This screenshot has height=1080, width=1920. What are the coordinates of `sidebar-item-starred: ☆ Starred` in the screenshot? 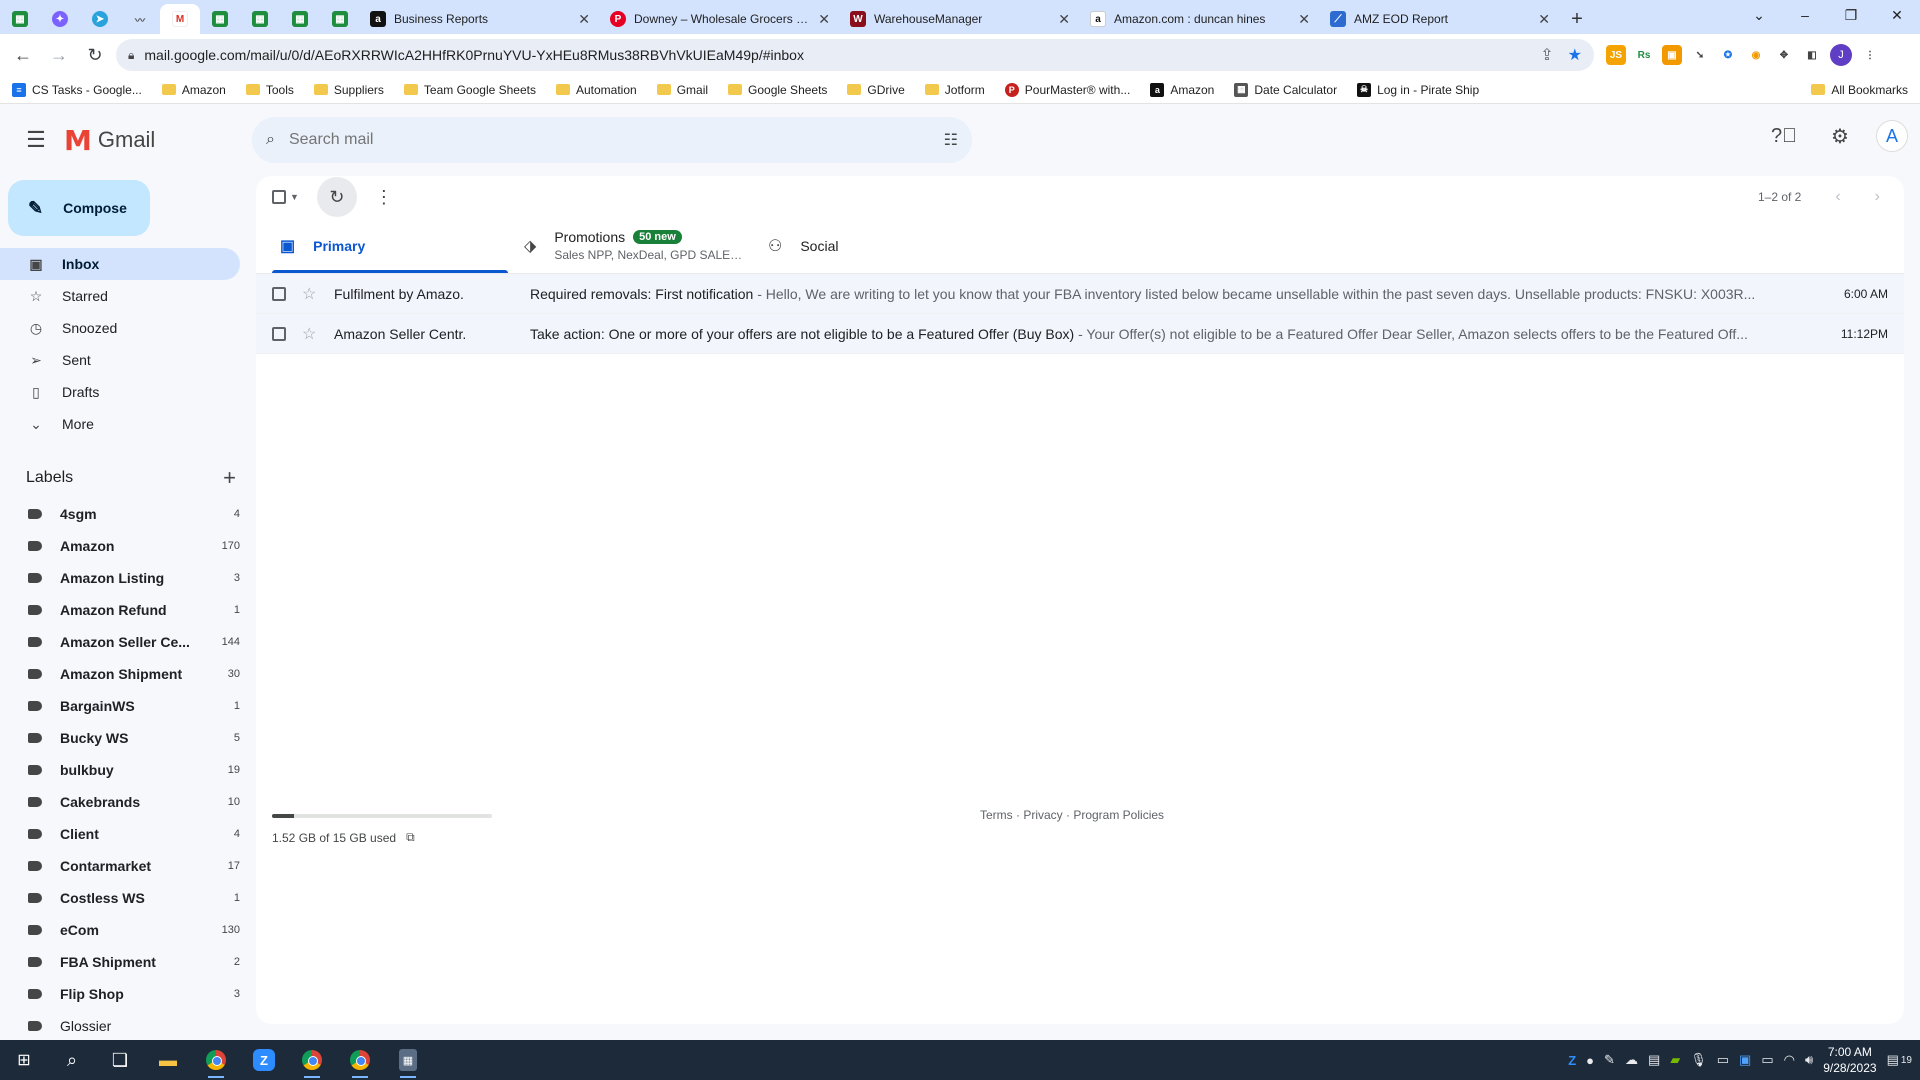 It's located at (120, 296).